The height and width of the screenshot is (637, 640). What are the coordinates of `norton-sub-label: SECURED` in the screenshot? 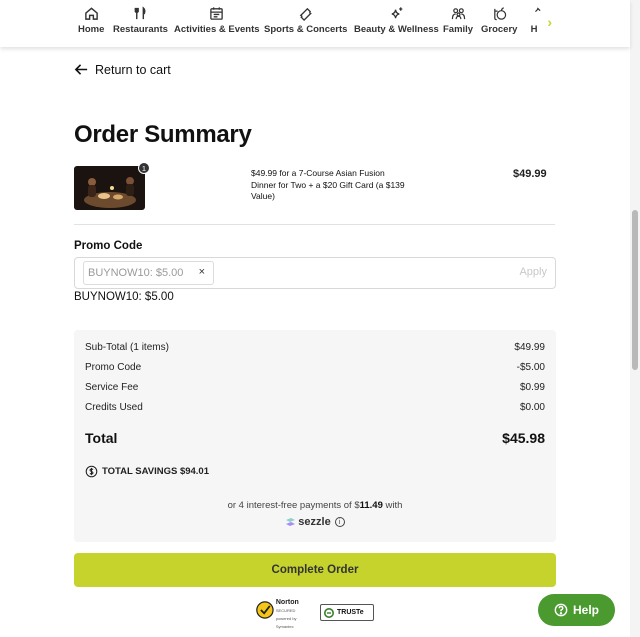 It's located at (285, 610).